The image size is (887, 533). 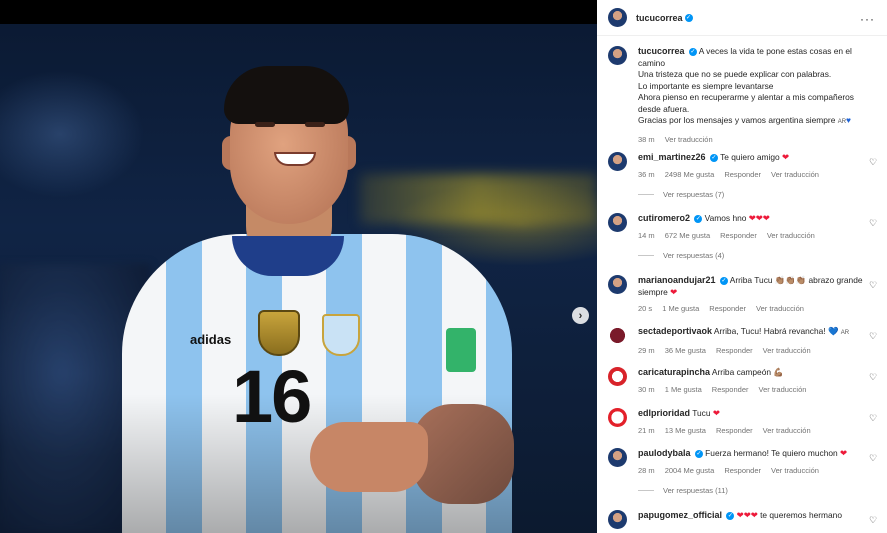 I want to click on next-media-button: ›, so click(x=580, y=315).